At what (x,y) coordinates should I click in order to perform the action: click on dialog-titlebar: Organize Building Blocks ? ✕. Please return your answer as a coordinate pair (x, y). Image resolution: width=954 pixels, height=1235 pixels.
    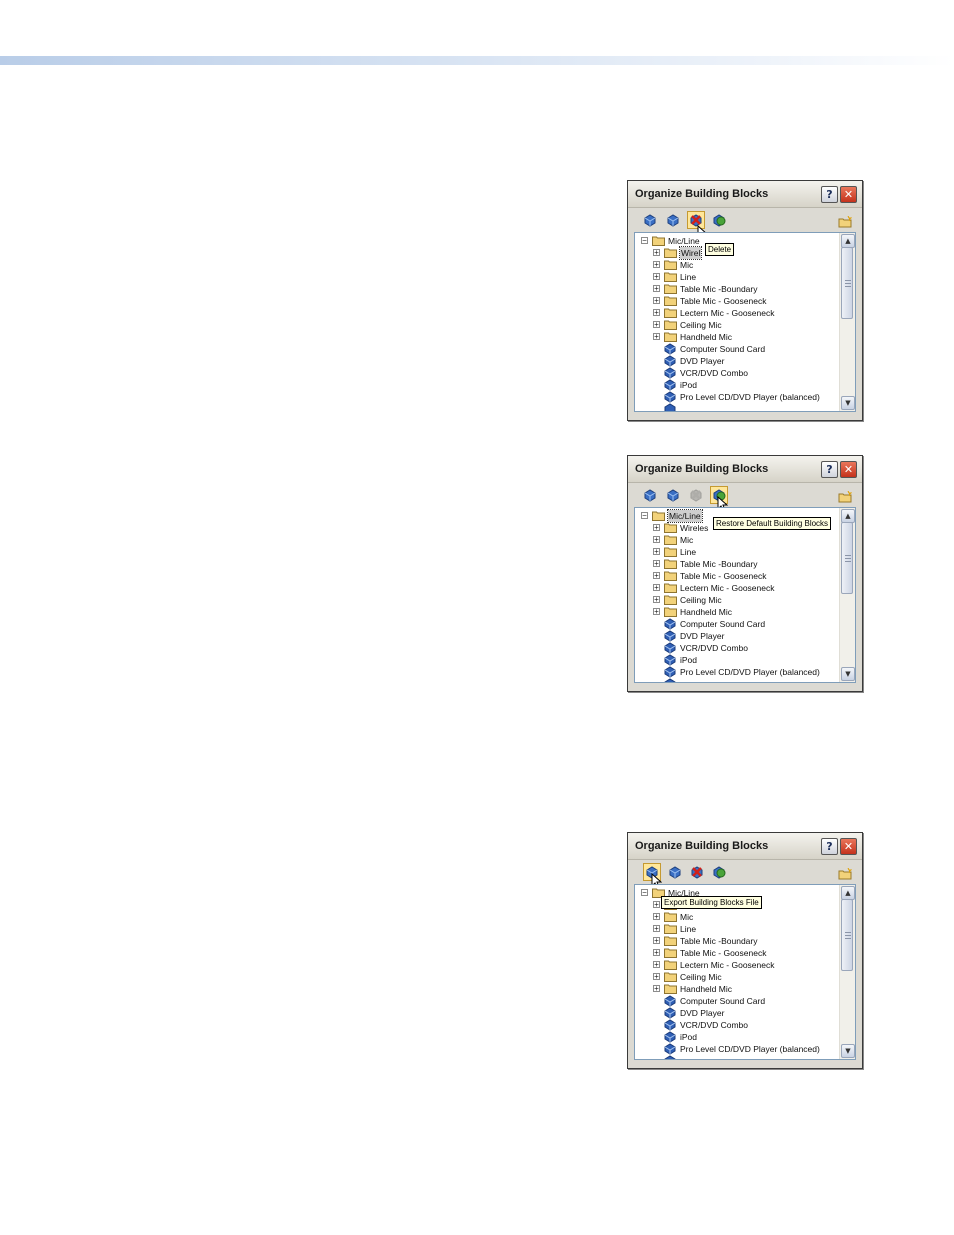
    Looking at the image, I should click on (745, 194).